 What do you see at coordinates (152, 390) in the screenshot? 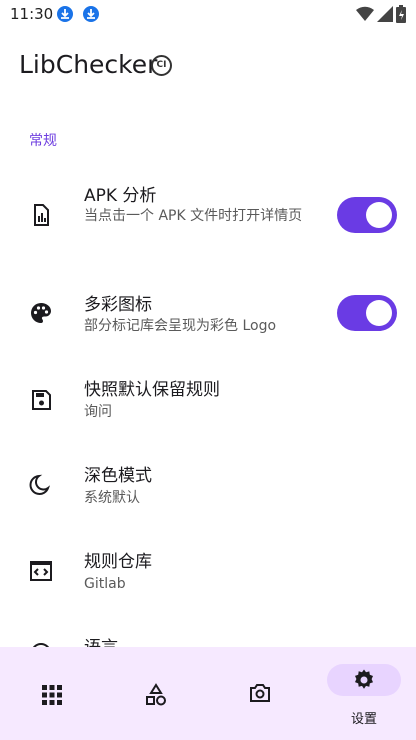
I see `pref-title: 快照默认保留规则` at bounding box center [152, 390].